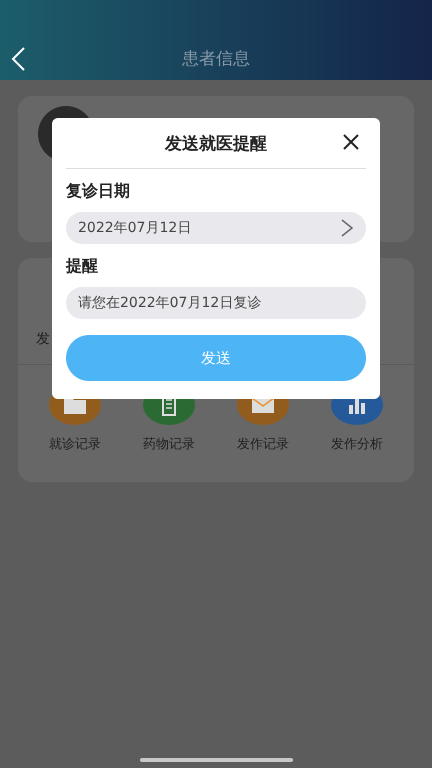  Describe the element at coordinates (216, 228) in the screenshot. I see `date-field: 2022年07月12日` at that location.